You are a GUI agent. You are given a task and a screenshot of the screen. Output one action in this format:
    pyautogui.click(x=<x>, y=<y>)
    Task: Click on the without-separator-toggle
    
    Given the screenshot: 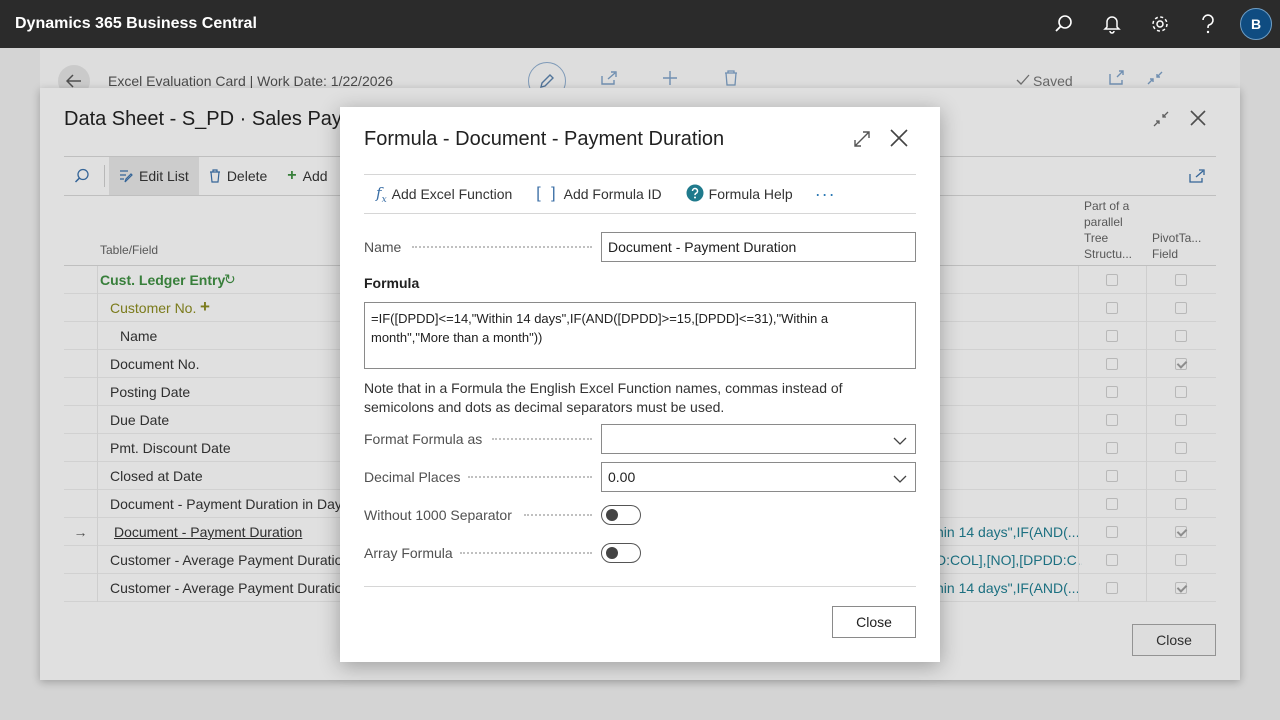 What is the action you would take?
    pyautogui.click(x=621, y=515)
    